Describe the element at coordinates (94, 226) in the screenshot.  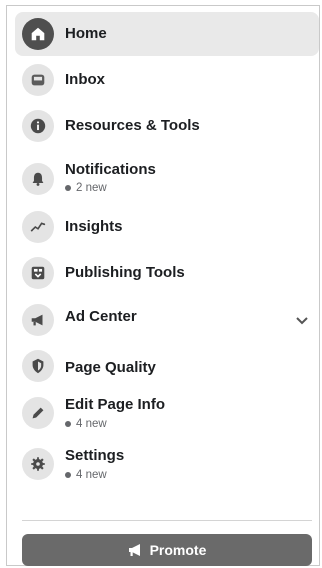
I see `sidebar-item-label: Insights` at that location.